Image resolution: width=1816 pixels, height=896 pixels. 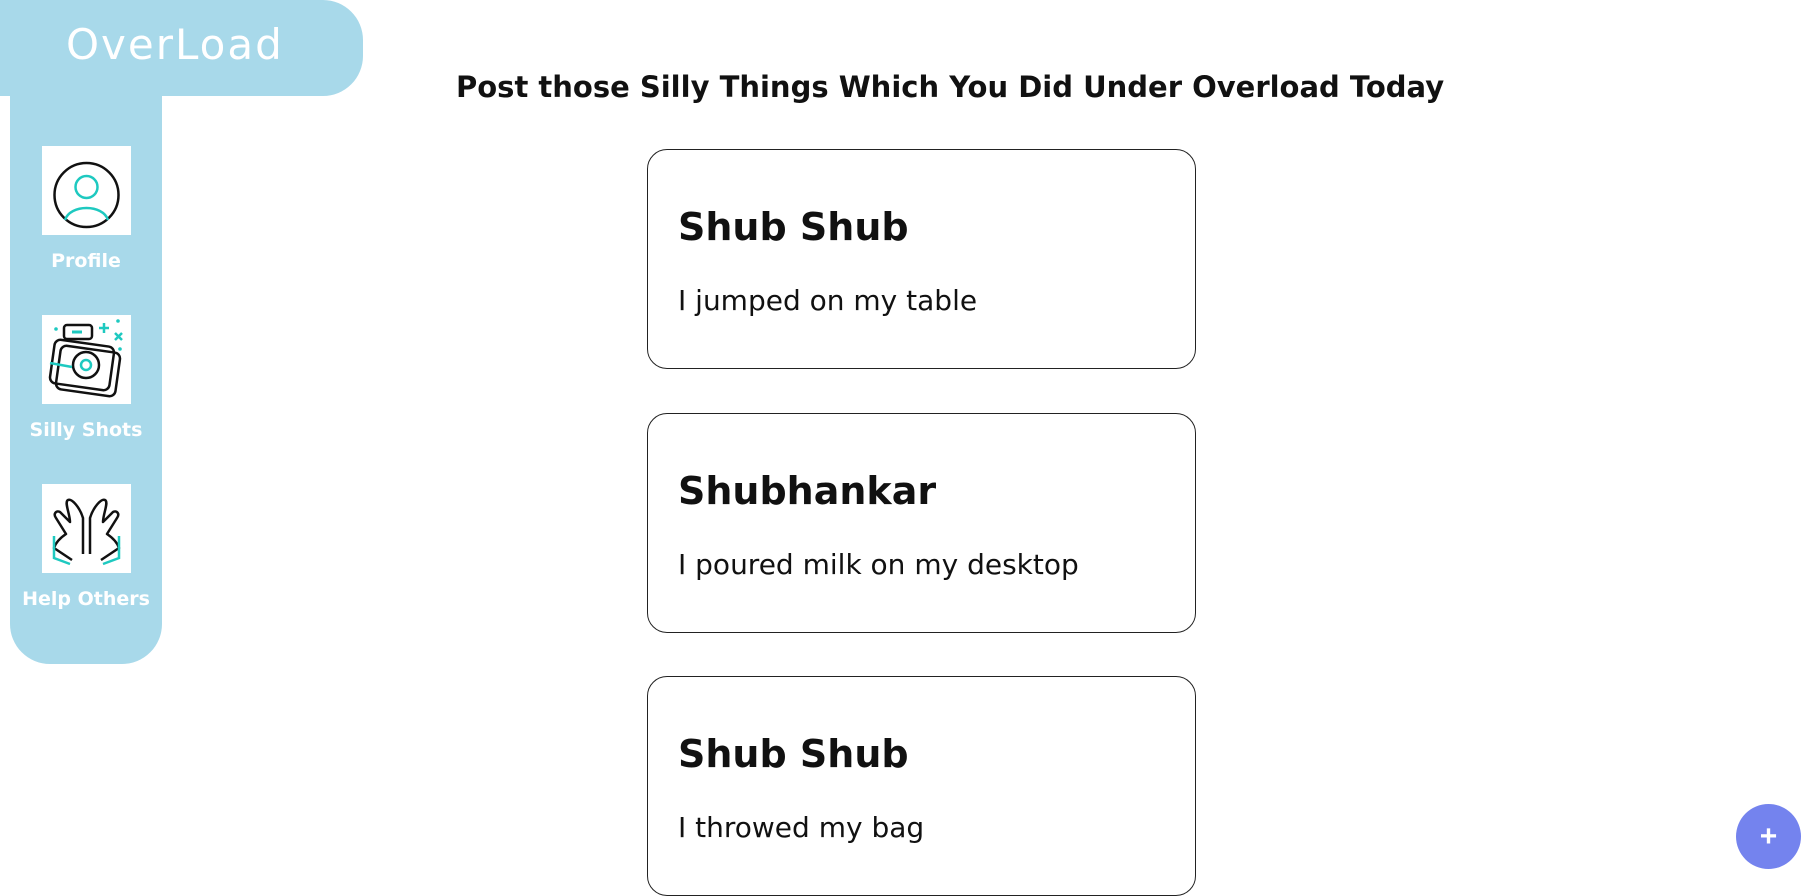 I want to click on praying-hands-icon, so click(x=86, y=528).